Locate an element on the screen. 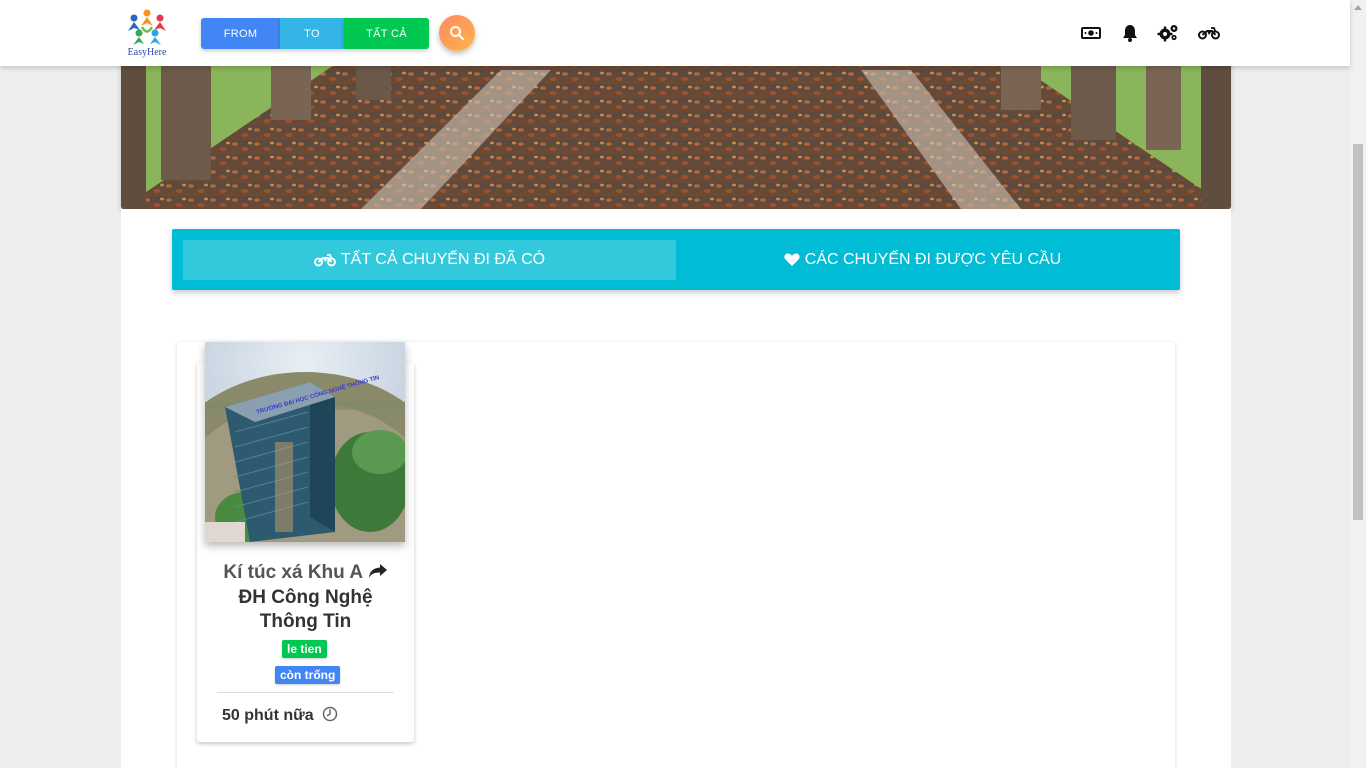 This screenshot has height=768, width=1366. scroll-thumb is located at coordinates (1358, 332).